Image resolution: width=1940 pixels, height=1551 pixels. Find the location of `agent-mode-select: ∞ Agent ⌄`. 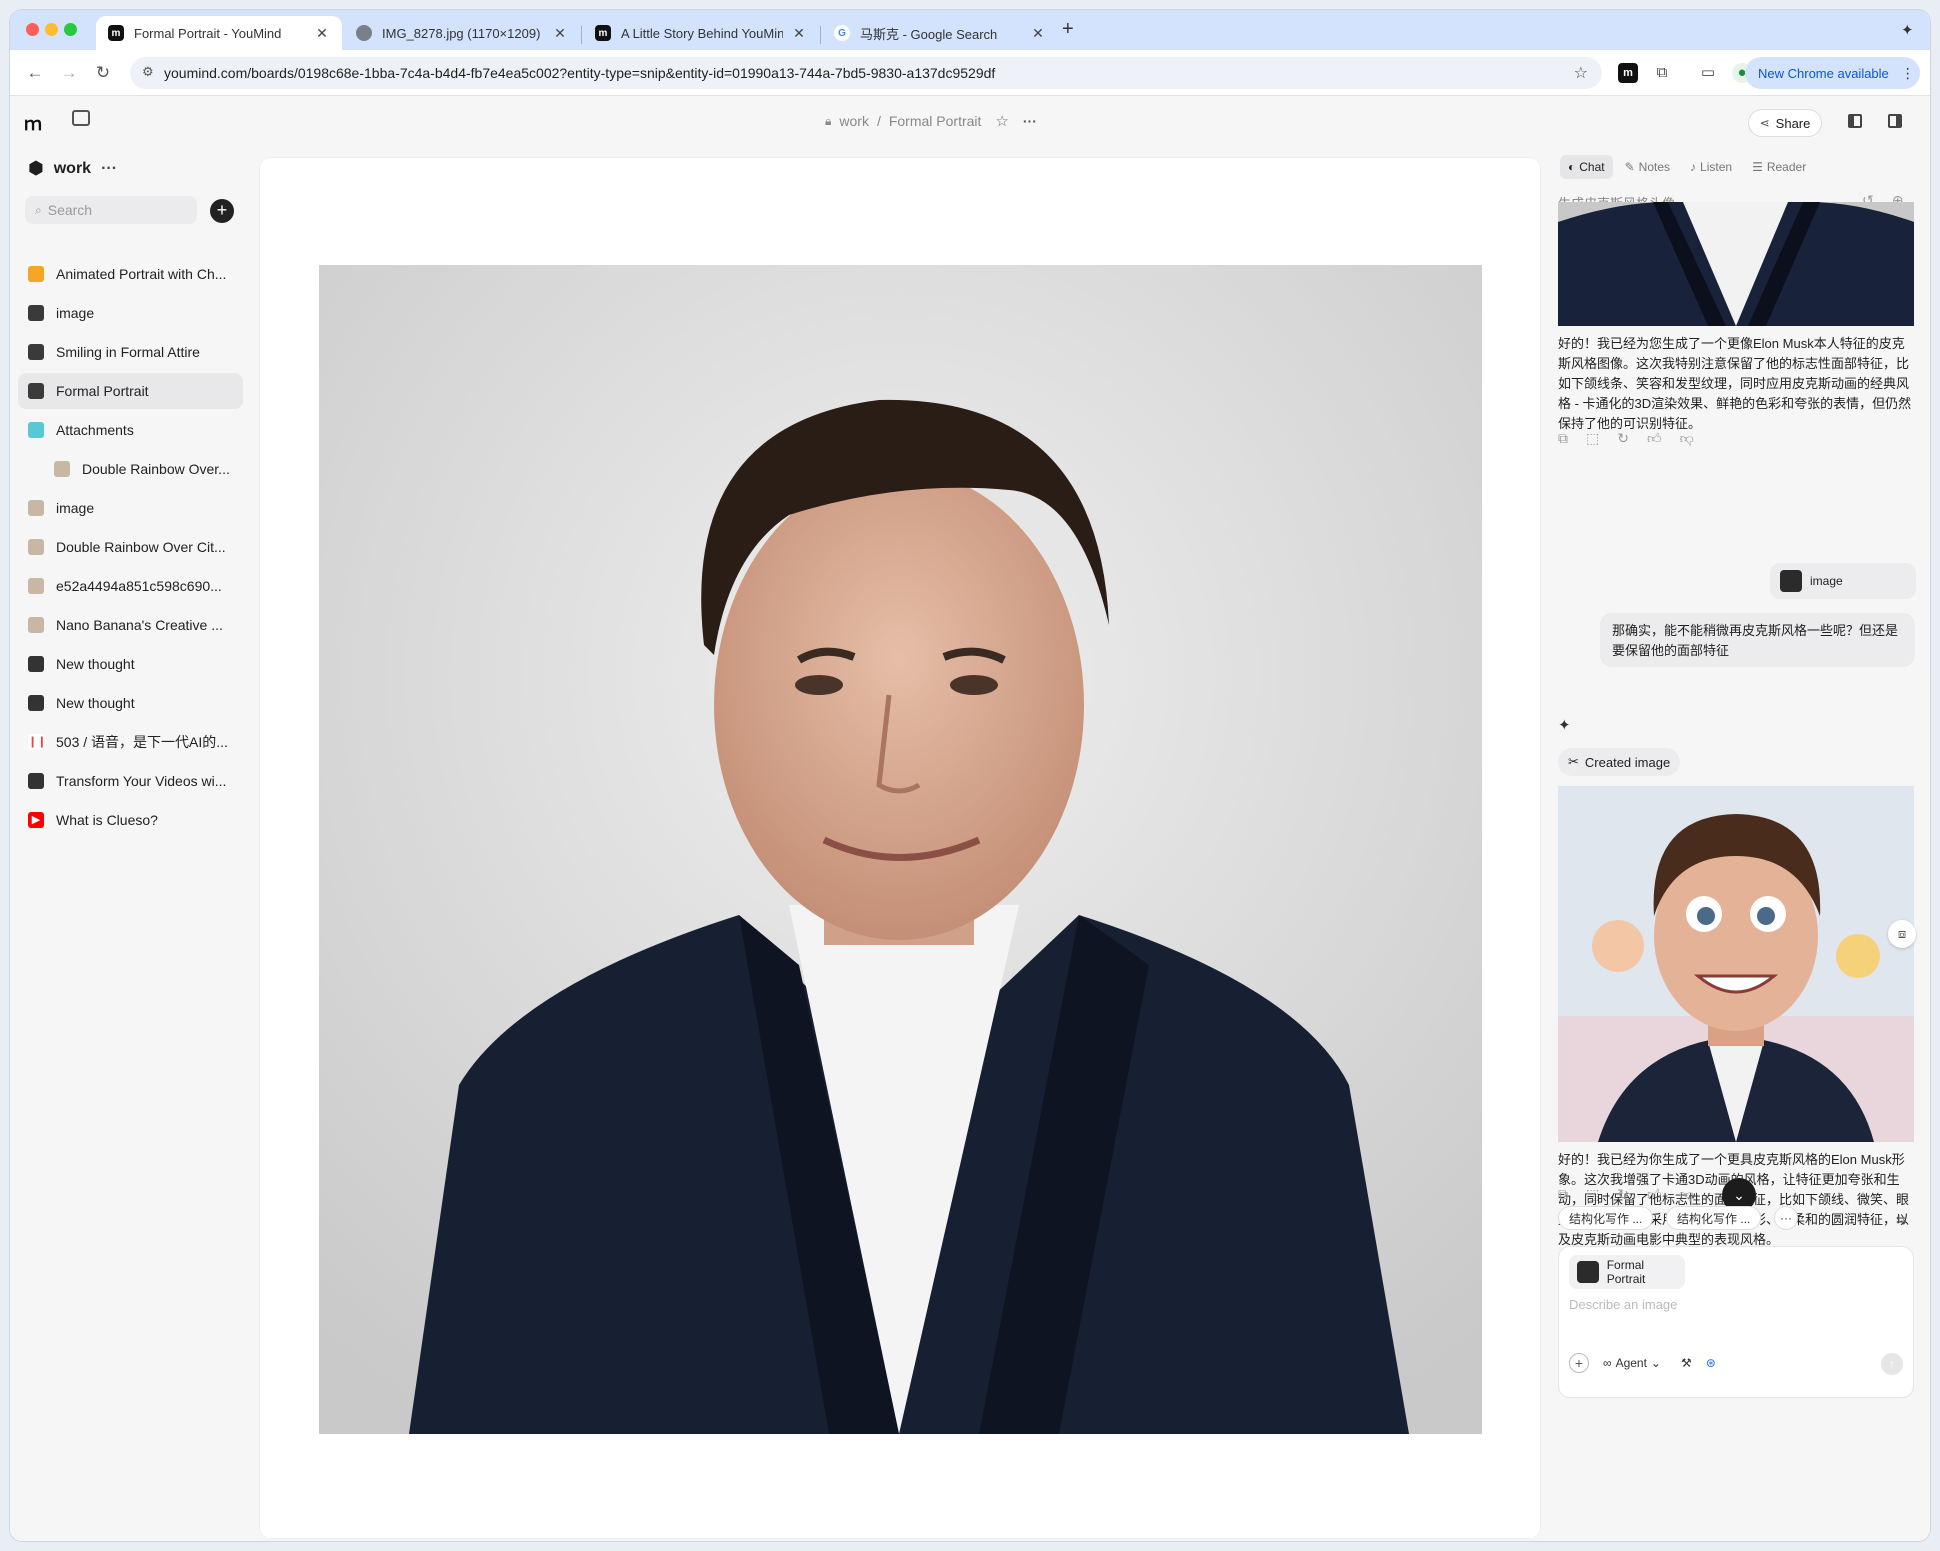

agent-mode-select: ∞ Agent ⌄ is located at coordinates (1632, 1363).